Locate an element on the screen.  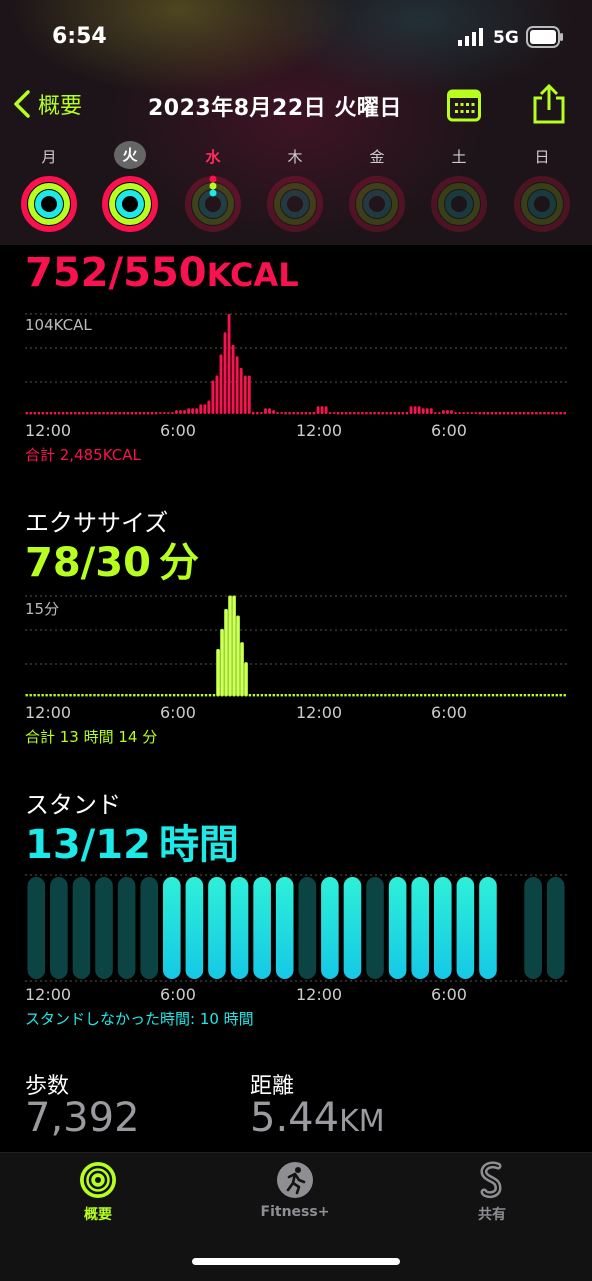
move-summary: 752/550KCAL is located at coordinates (162, 273).